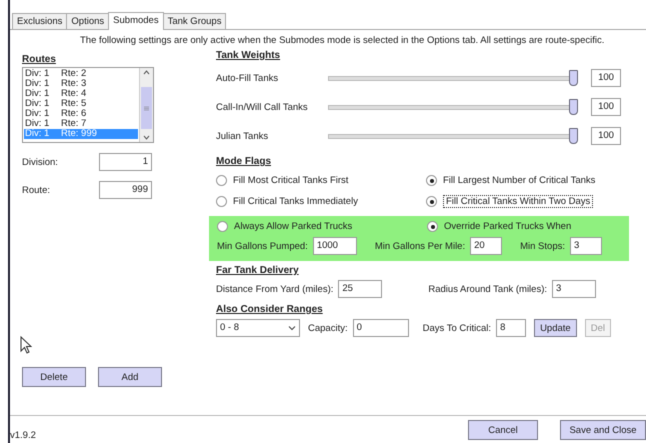  I want to click on radio-label: Fill Critical Tanks Within Two Days, so click(518, 201).